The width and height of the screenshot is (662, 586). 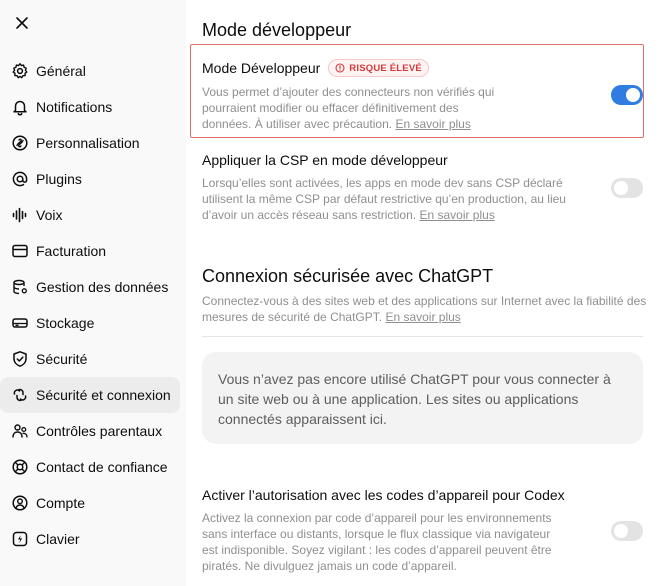 What do you see at coordinates (58, 539) in the screenshot?
I see `sidebar-item-label: Clavier` at bounding box center [58, 539].